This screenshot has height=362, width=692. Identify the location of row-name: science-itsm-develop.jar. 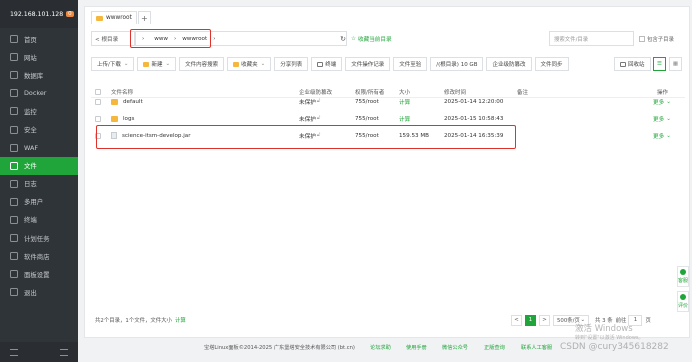
(151, 135).